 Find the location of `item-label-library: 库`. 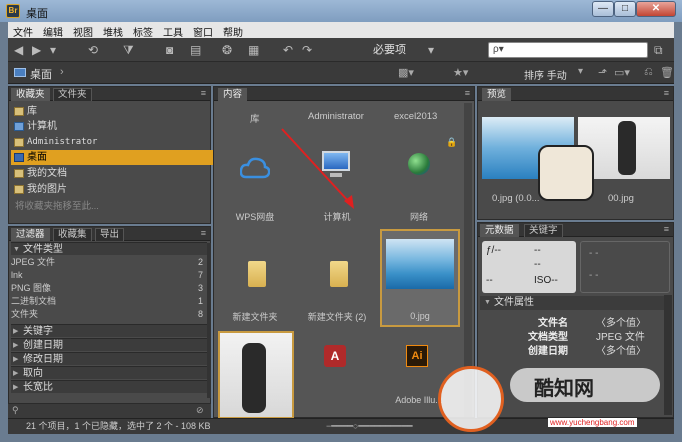

item-label-library: 库 is located at coordinates (255, 118).